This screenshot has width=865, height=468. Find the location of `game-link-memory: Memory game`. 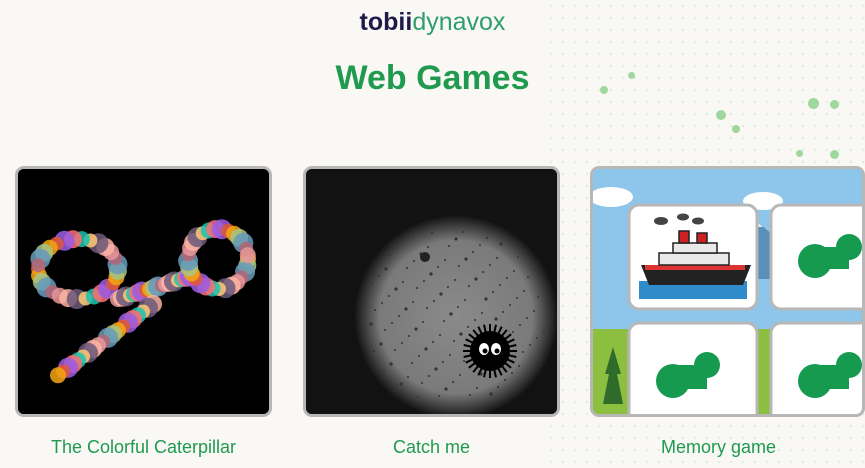

game-link-memory: Memory game is located at coordinates (718, 447).